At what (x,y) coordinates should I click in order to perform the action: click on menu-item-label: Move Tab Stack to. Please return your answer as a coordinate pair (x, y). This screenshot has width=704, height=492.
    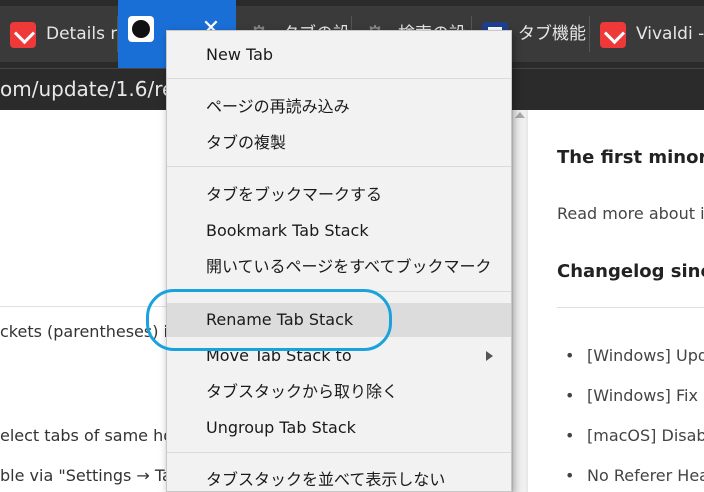
    Looking at the image, I should click on (279, 355).